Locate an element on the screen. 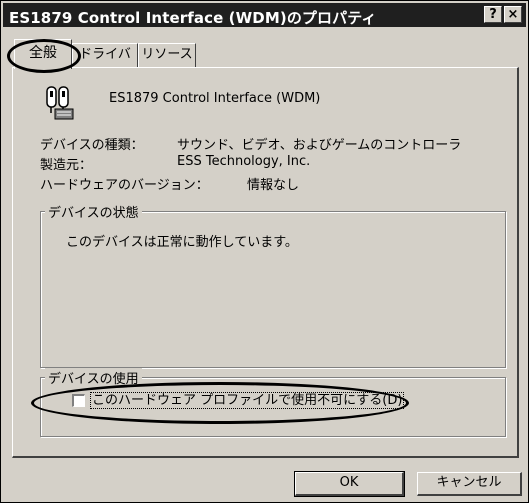  manufacturer-label: 製造元： is located at coordinates (66, 165).